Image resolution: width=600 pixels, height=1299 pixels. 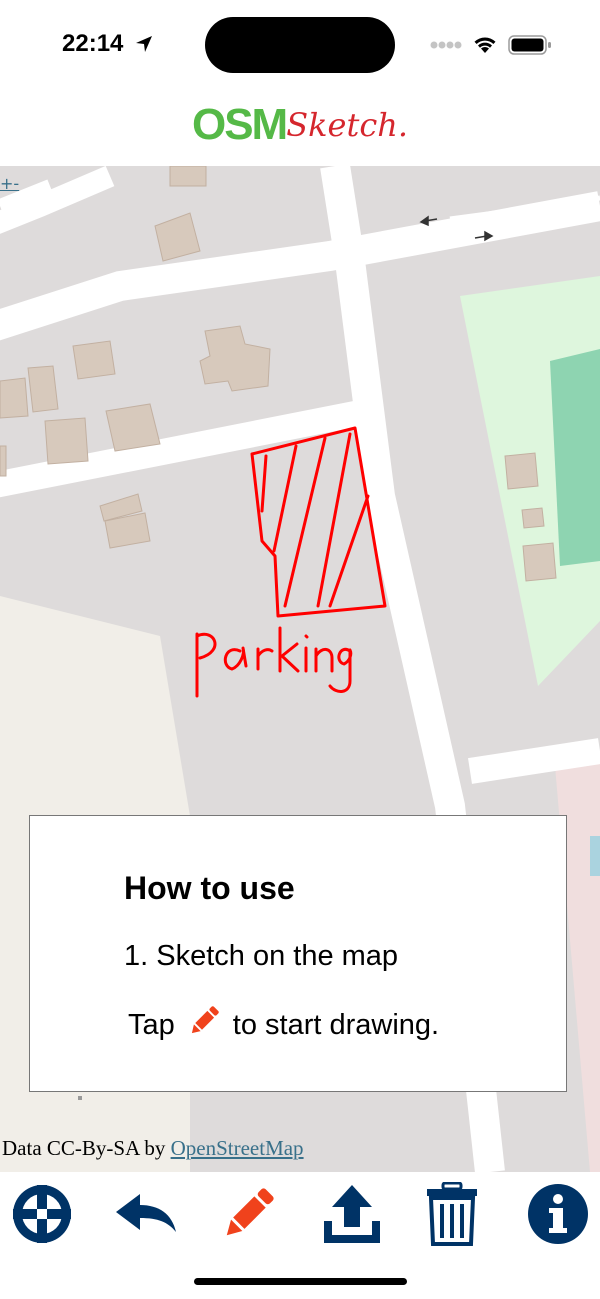 What do you see at coordinates (529, 45) in the screenshot?
I see `battery-icon` at bounding box center [529, 45].